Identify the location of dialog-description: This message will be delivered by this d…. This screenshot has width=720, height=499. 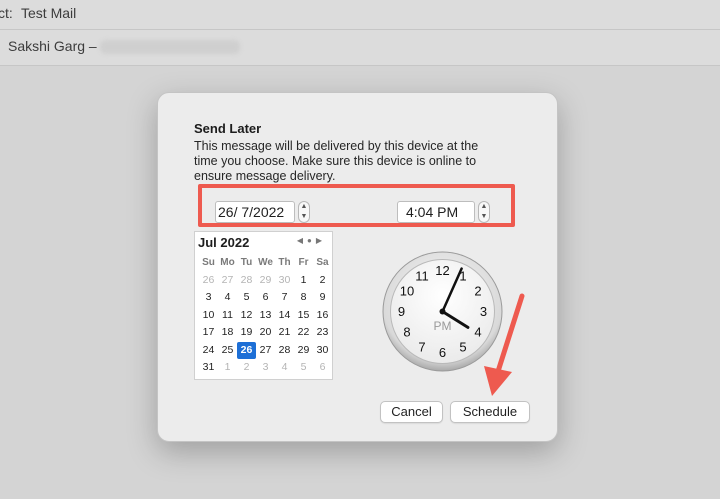
(336, 161).